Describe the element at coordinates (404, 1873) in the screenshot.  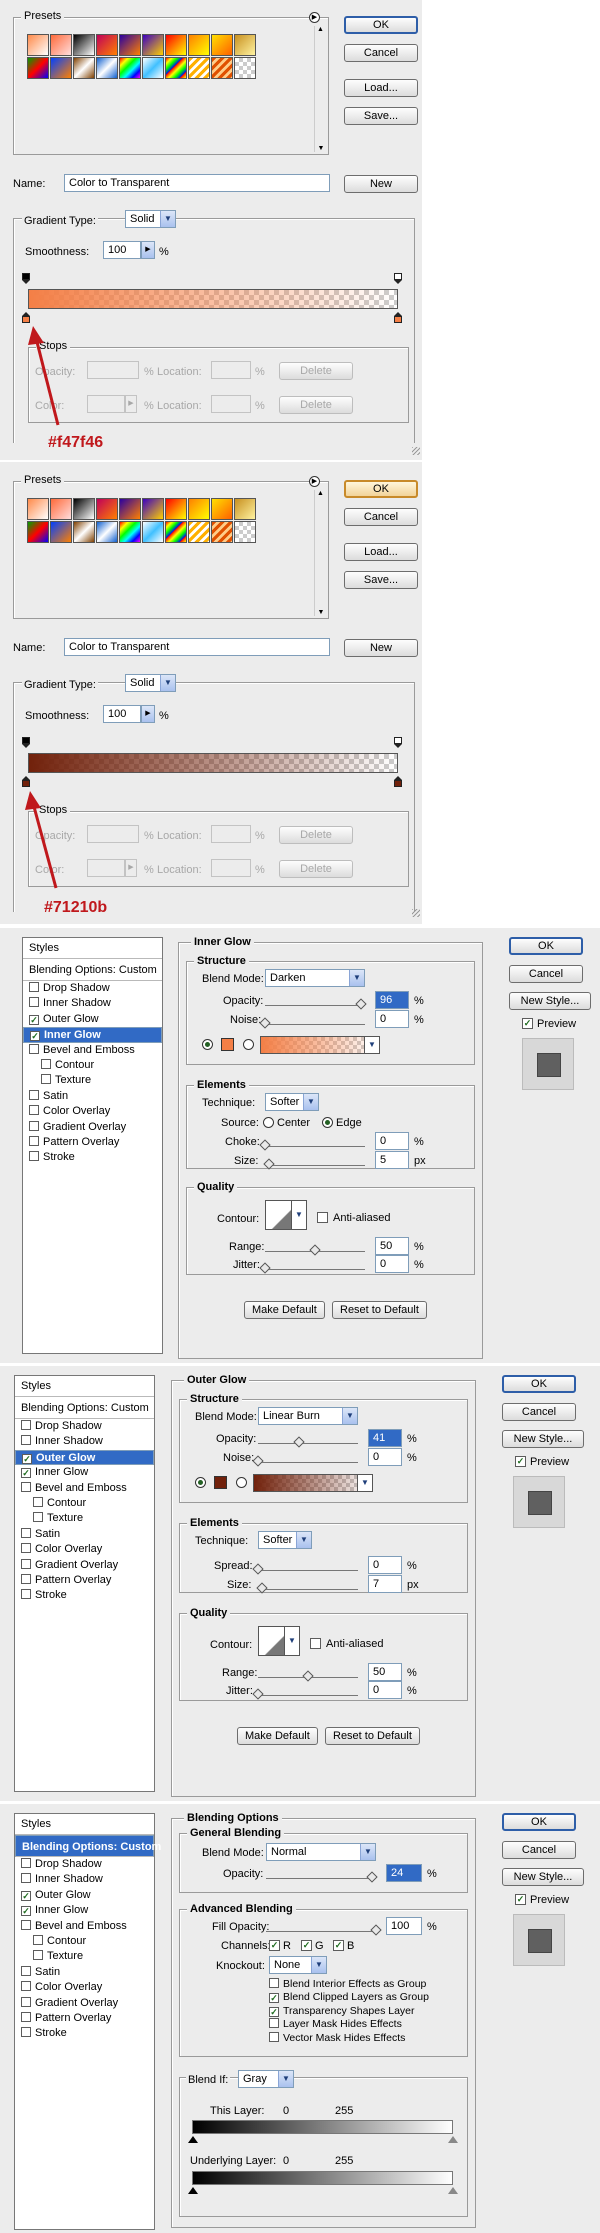
I see `opacity-input: 24` at that location.